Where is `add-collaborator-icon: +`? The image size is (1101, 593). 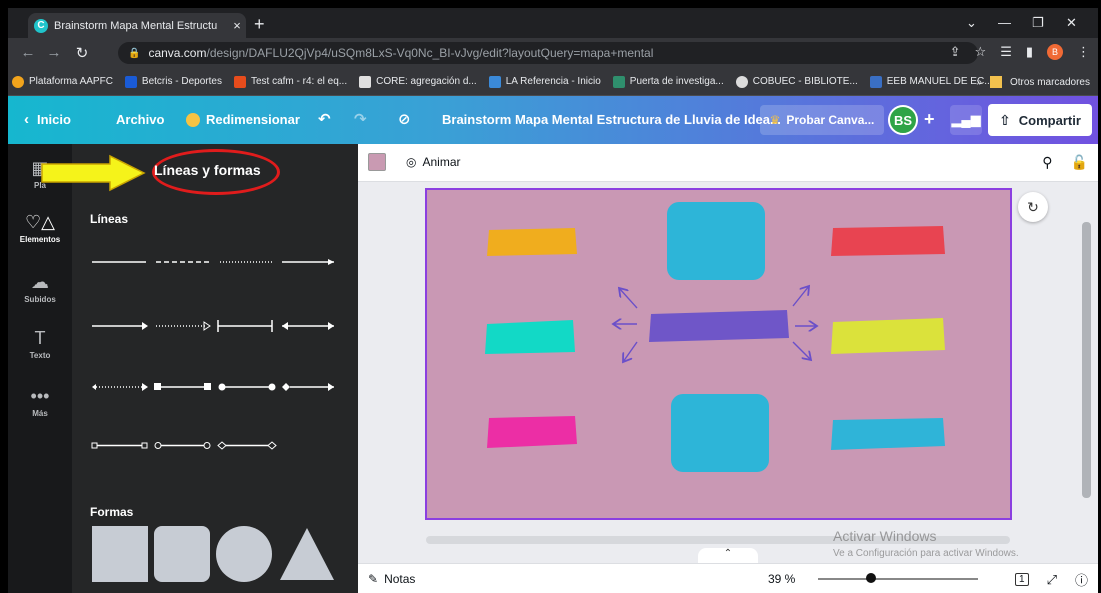 add-collaborator-icon: + is located at coordinates (929, 119).